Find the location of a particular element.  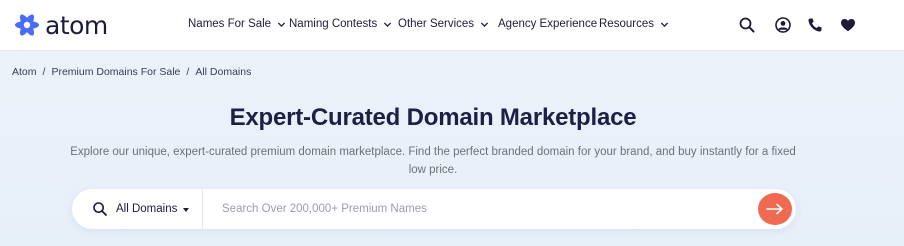

nav-label: Agency Experience is located at coordinates (548, 24).